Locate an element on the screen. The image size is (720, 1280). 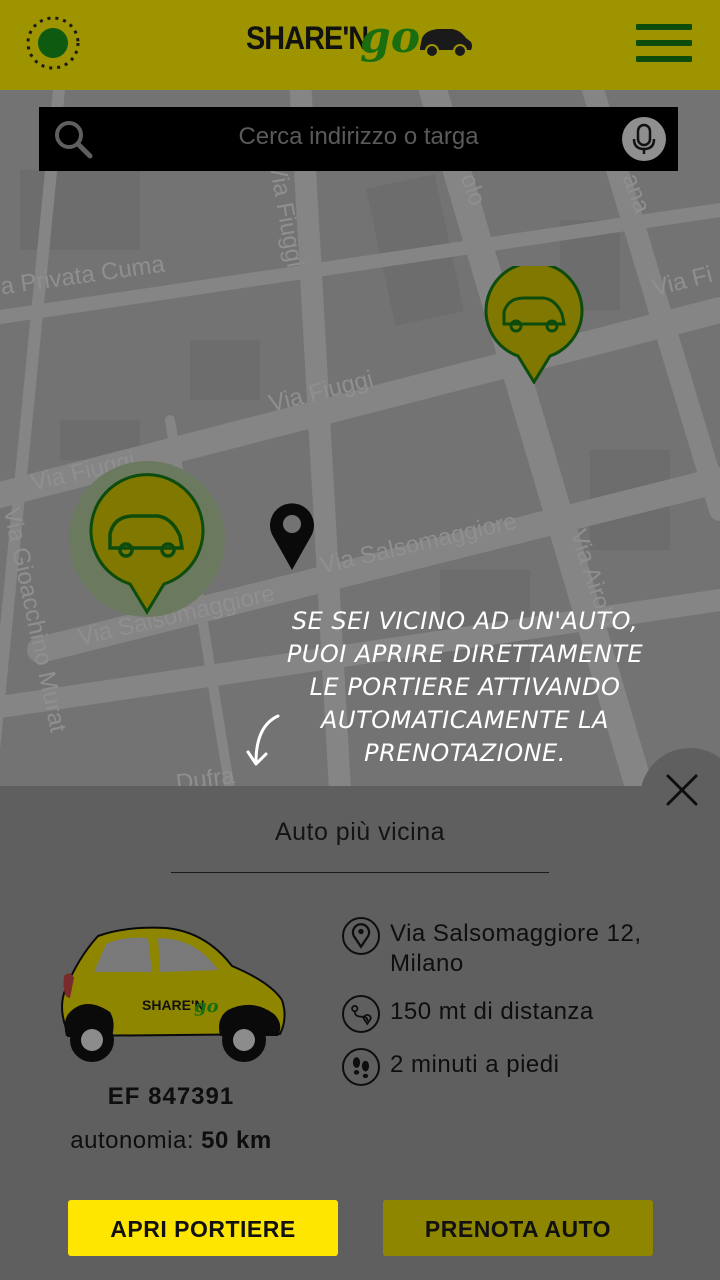
search-input: Cerca indirizzo o targa is located at coordinates (358, 137).